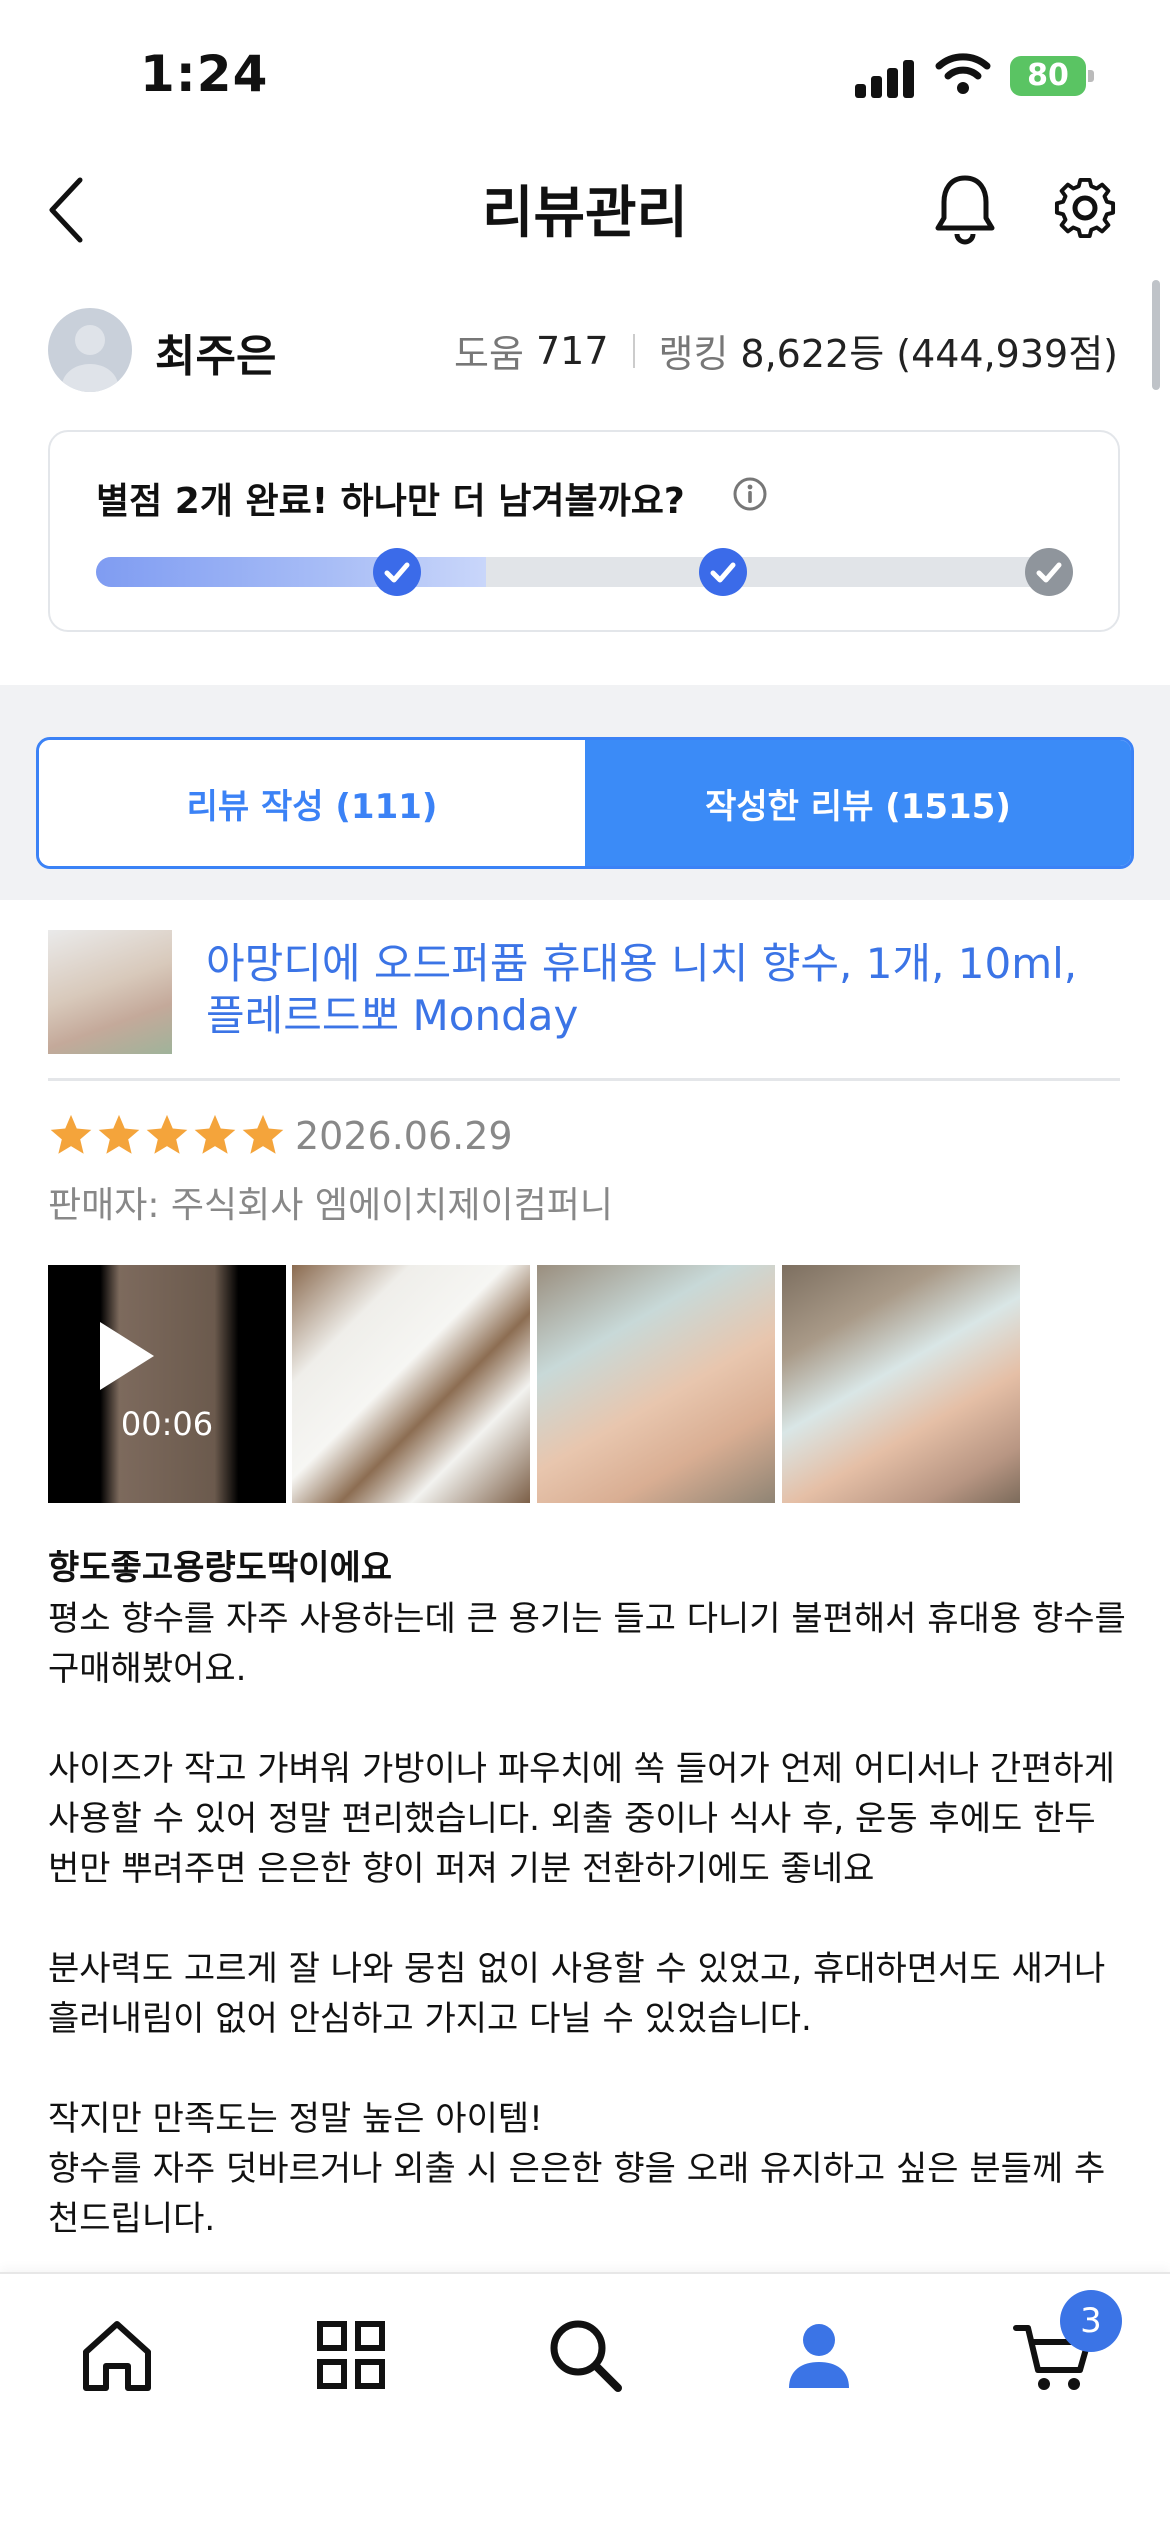 This screenshot has height=2534, width=1170. What do you see at coordinates (330, 1205) in the screenshot?
I see `seller-name: 판매자: 주식회사 엠에이치제이컴퍼니` at bounding box center [330, 1205].